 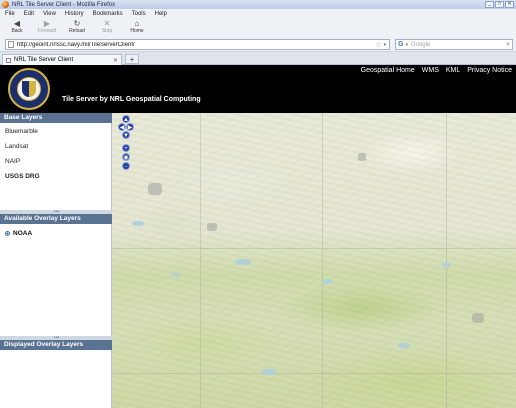 I want to click on home-button: ⌂ Home, so click(x=137, y=27).